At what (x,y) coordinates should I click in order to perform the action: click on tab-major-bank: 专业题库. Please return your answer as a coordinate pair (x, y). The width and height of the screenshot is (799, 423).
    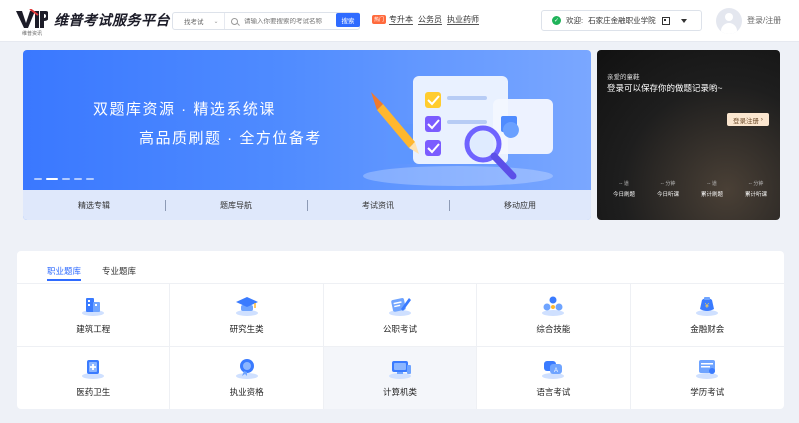
    Looking at the image, I should click on (119, 271).